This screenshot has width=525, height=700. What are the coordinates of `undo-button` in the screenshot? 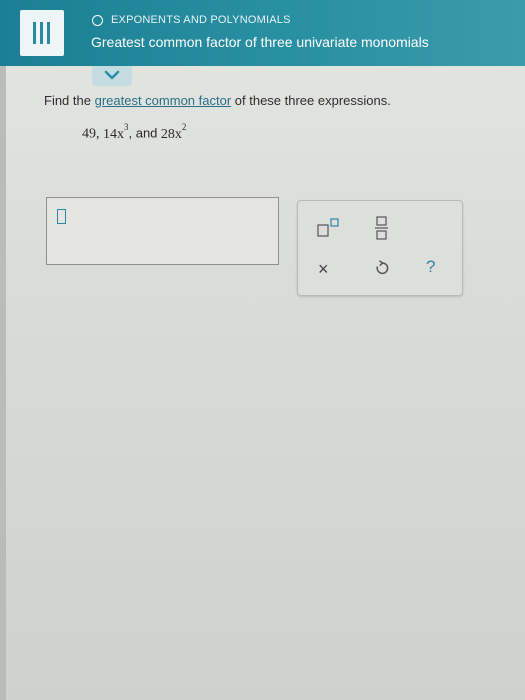 It's located at (382, 270).